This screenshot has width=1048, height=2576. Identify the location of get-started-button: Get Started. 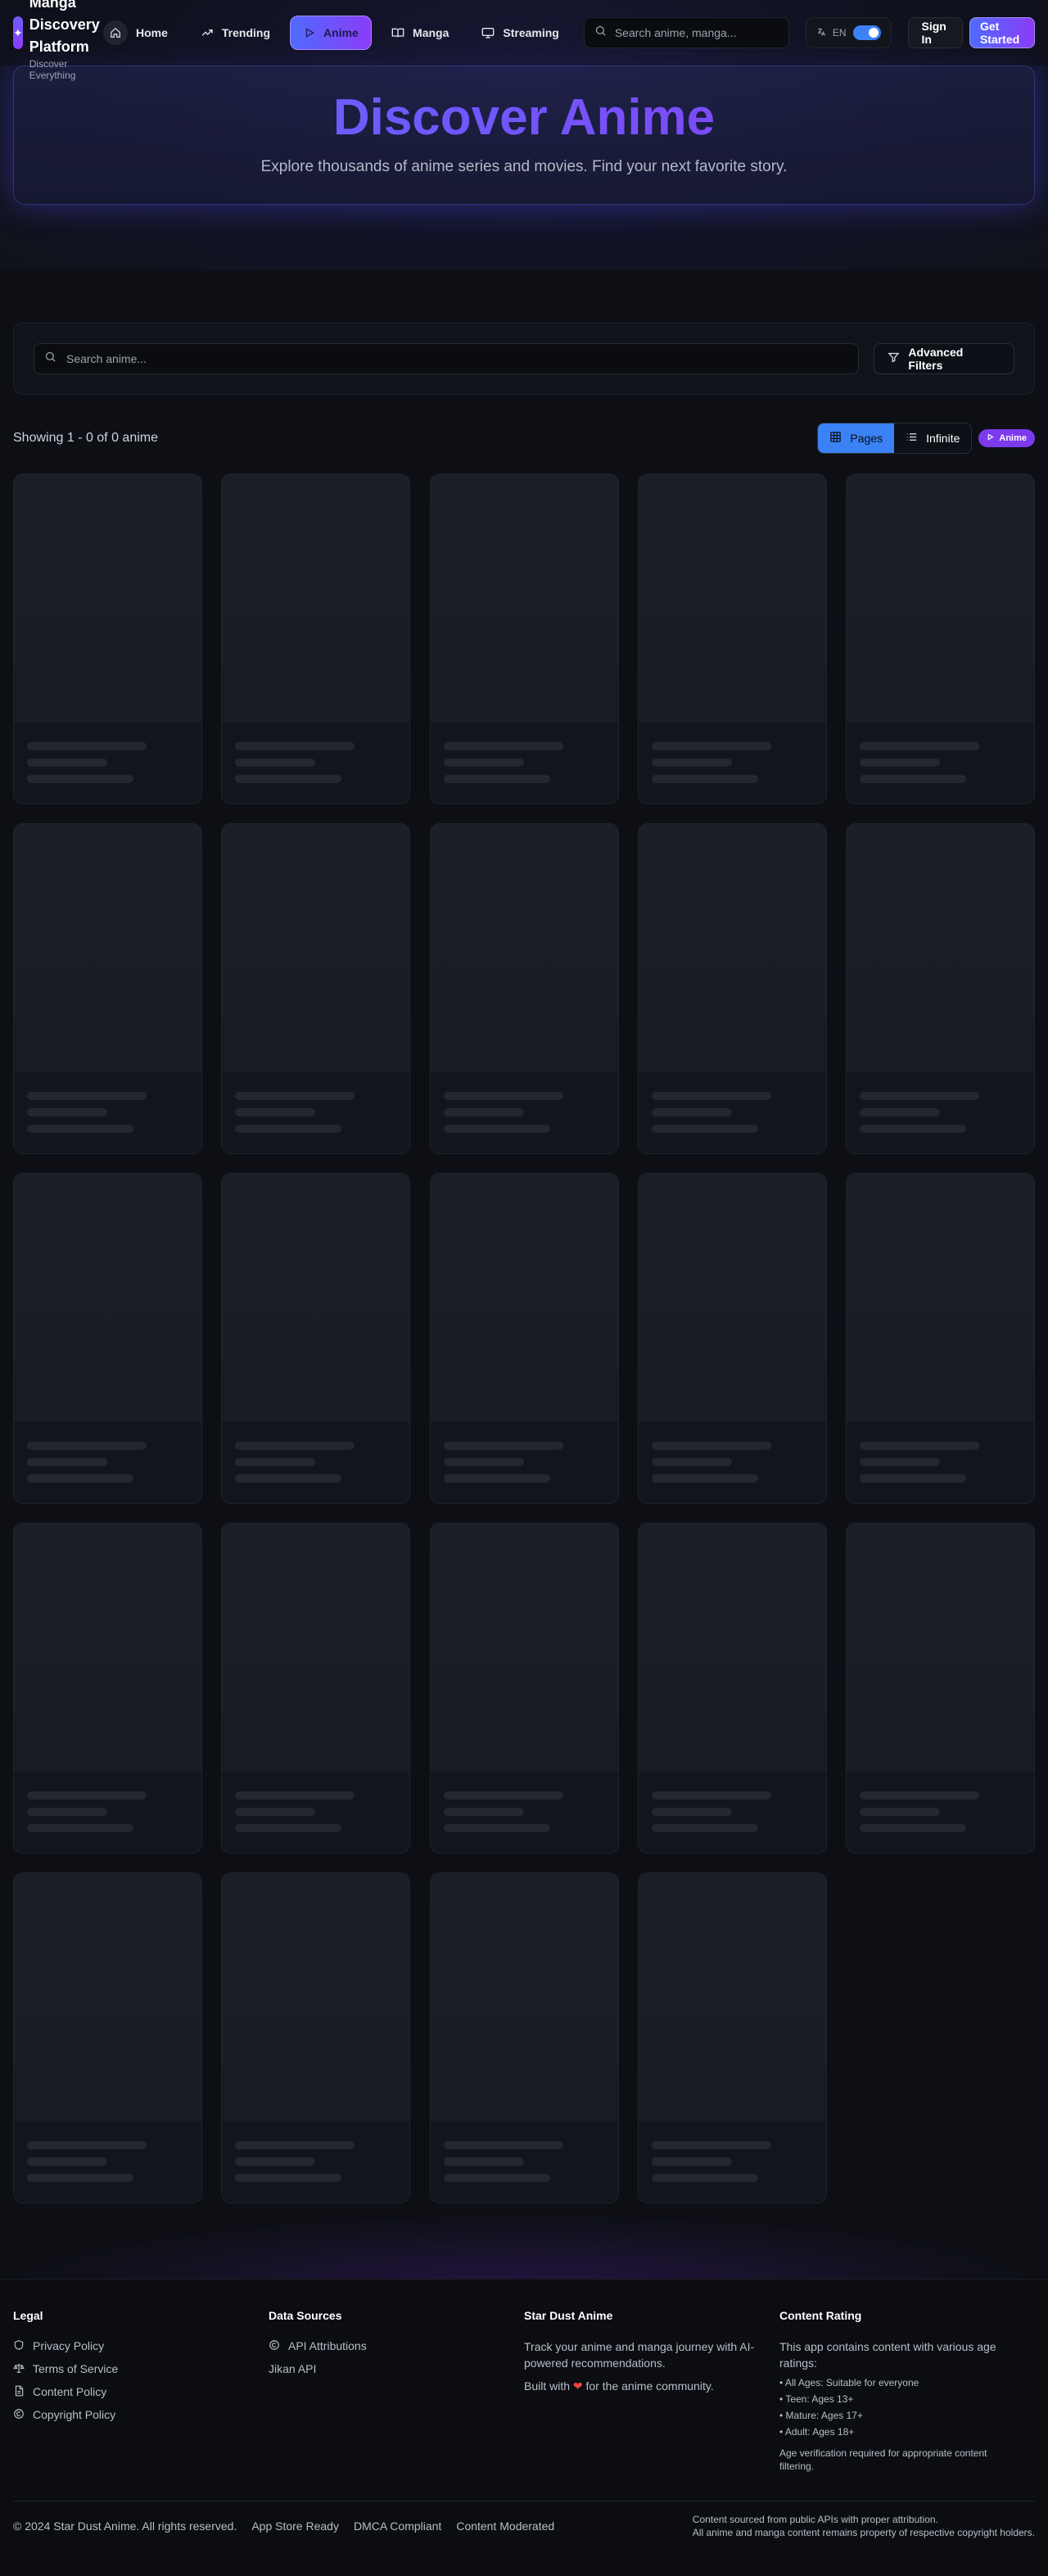
(1002, 32).